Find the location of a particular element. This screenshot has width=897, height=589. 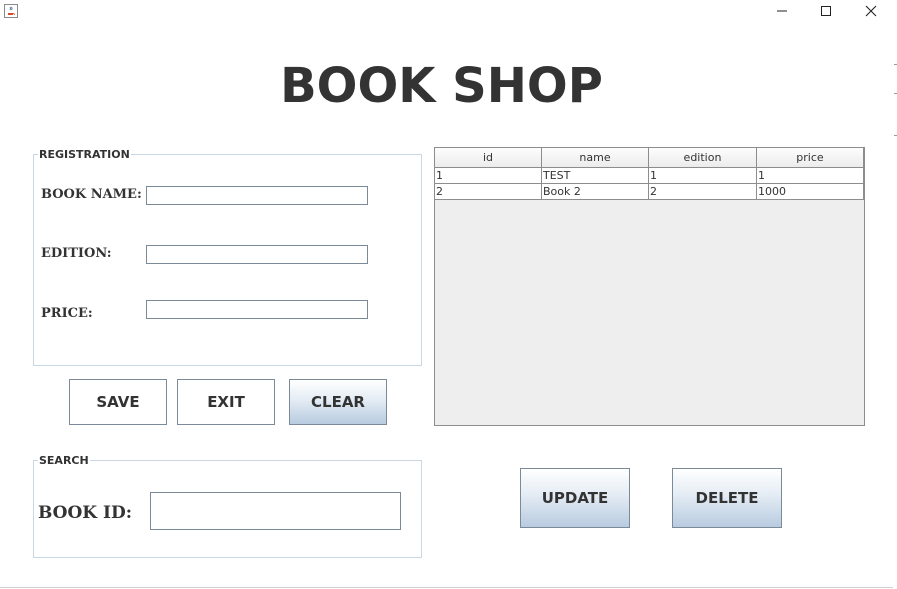

exit-button: EXIT is located at coordinates (226, 402).